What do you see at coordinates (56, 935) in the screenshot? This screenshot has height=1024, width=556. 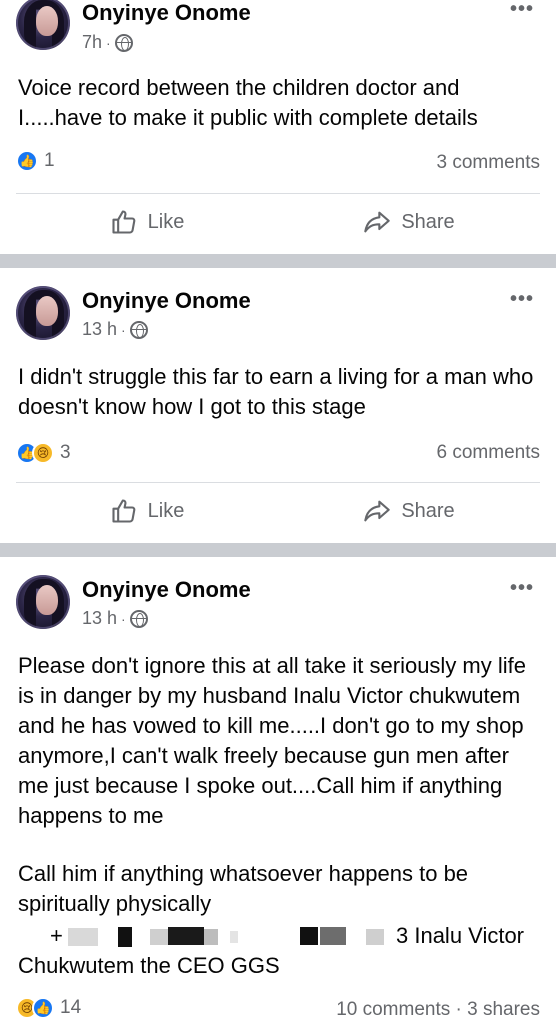 I see `phone-prefix: +` at bounding box center [56, 935].